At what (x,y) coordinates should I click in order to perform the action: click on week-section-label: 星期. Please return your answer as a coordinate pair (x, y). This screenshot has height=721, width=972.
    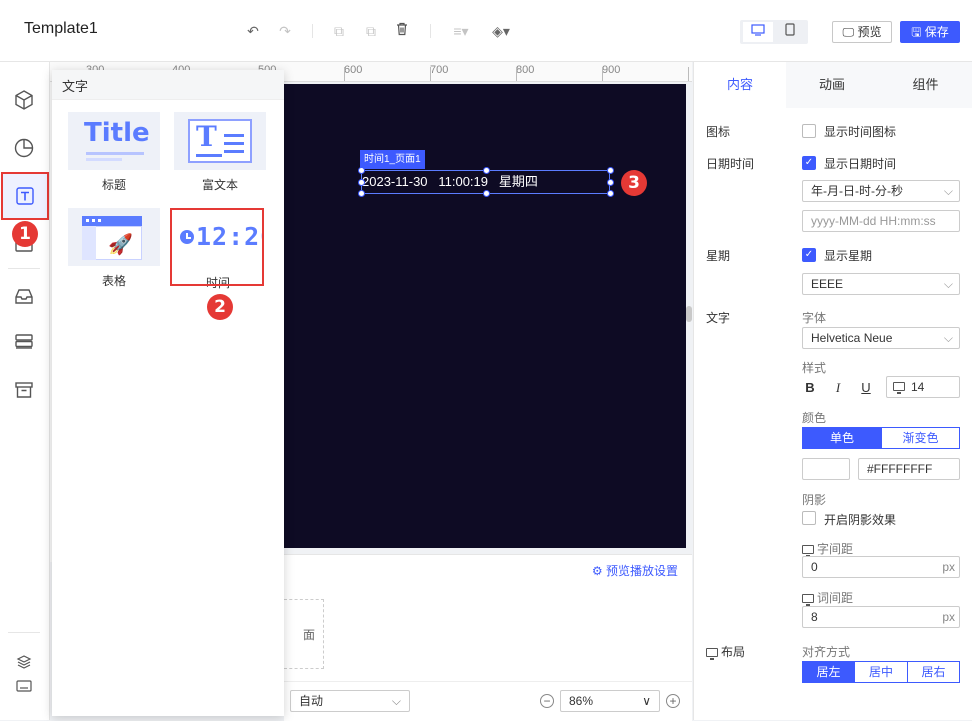
    Looking at the image, I should click on (718, 256).